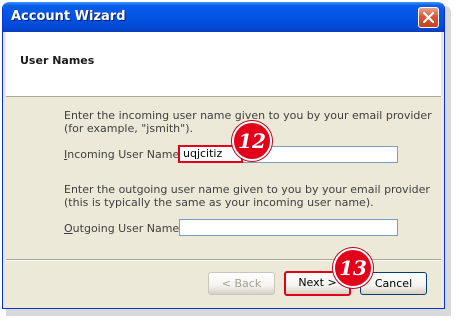  Describe the element at coordinates (57, 60) in the screenshot. I see `page-title: User Names` at that location.